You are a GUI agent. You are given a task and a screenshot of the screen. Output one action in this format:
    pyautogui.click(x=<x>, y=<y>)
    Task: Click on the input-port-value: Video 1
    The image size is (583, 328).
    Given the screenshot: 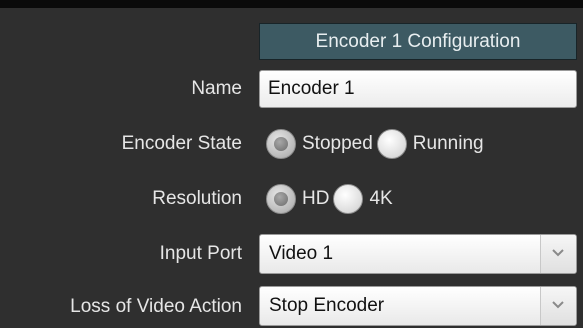 What is the action you would take?
    pyautogui.click(x=301, y=253)
    